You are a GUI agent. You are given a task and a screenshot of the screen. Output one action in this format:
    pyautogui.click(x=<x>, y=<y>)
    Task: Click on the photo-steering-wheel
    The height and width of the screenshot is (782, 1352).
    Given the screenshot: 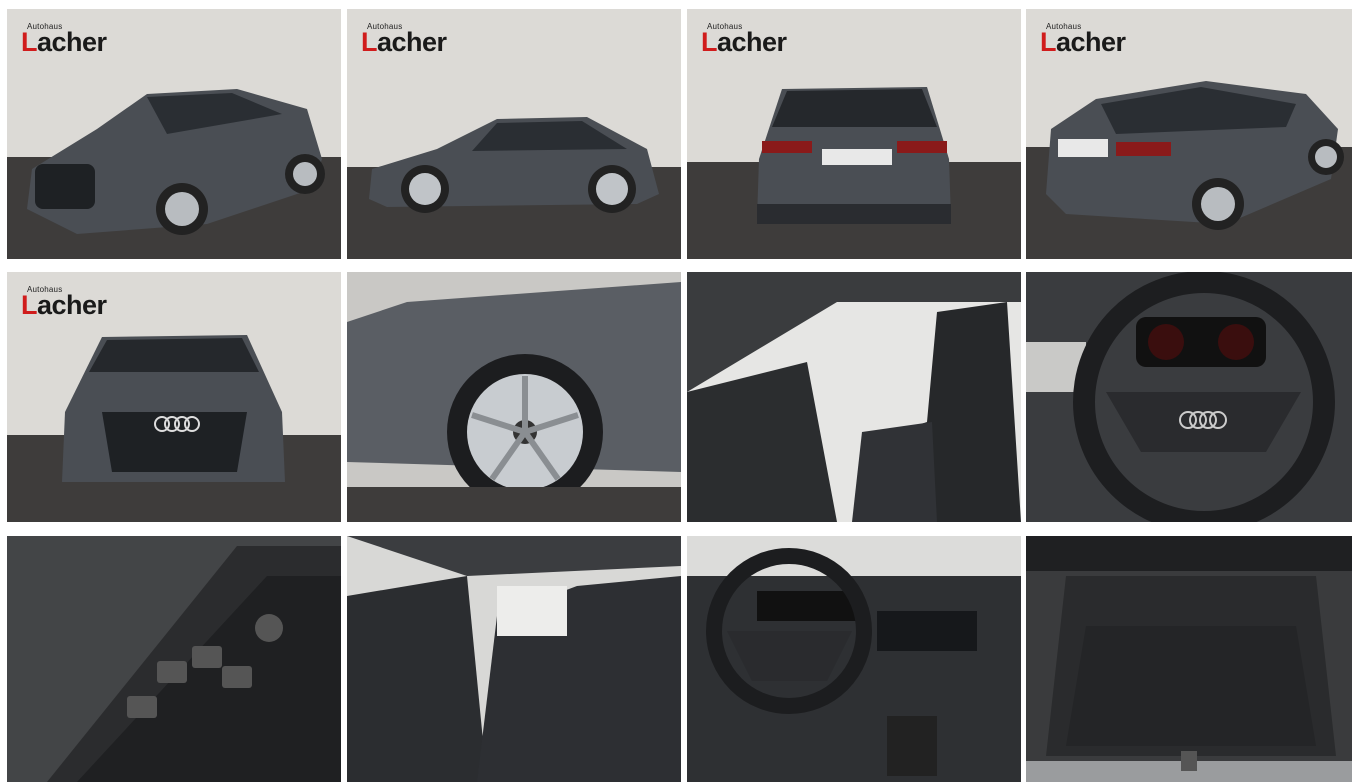 What is the action you would take?
    pyautogui.click(x=1189, y=397)
    